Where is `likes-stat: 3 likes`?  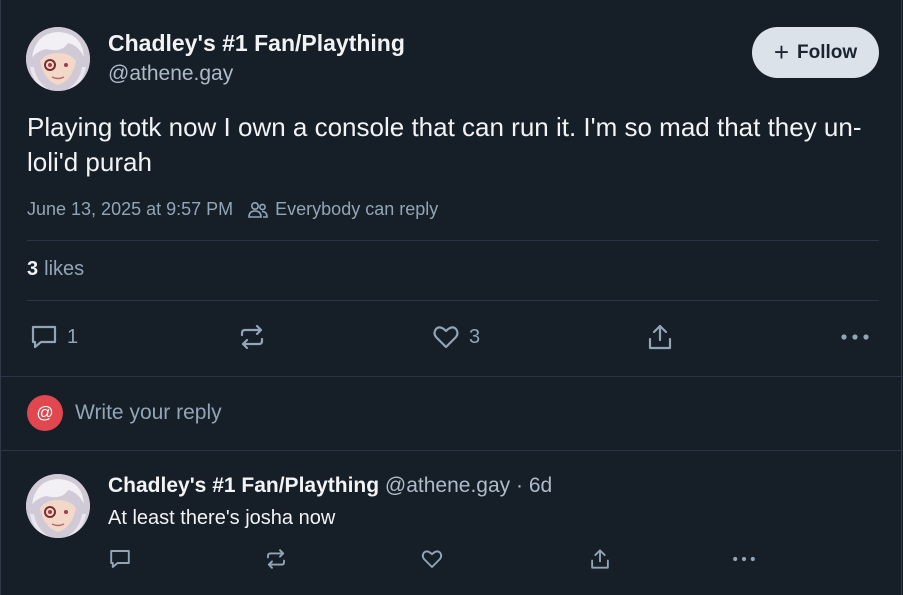 likes-stat: 3 likes is located at coordinates (55, 269).